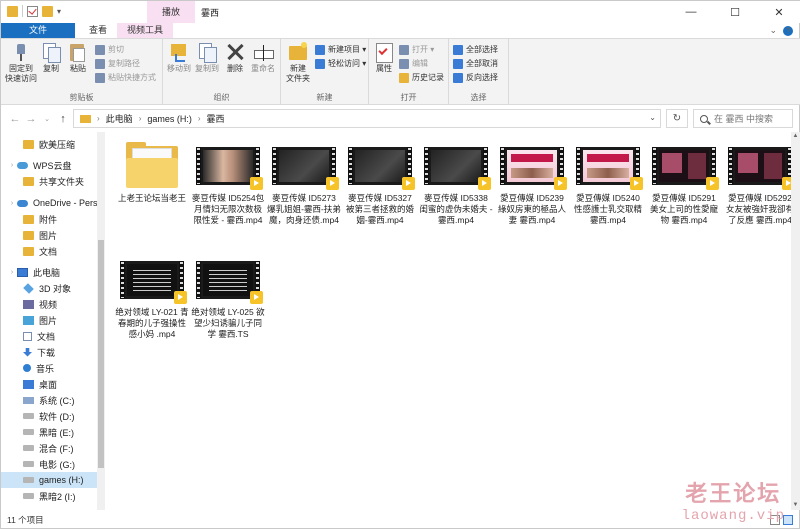 This screenshot has width=800, height=529. What do you see at coordinates (51, 58) in the screenshot?
I see `copy-button: 复制` at bounding box center [51, 58].